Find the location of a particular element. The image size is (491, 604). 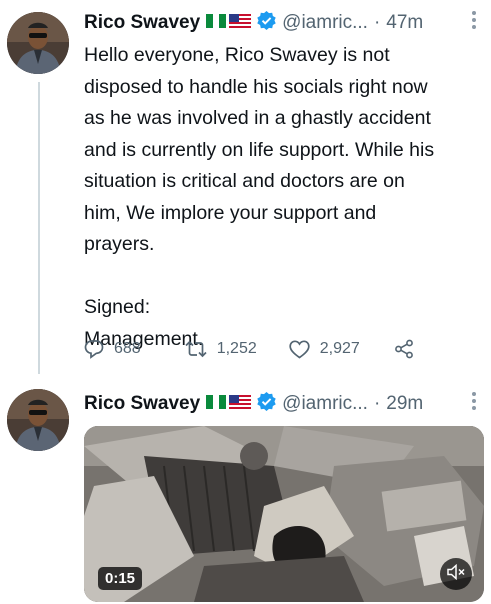

tweet-actions: 688 1,252 2,927 is located at coordinates (249, 349).